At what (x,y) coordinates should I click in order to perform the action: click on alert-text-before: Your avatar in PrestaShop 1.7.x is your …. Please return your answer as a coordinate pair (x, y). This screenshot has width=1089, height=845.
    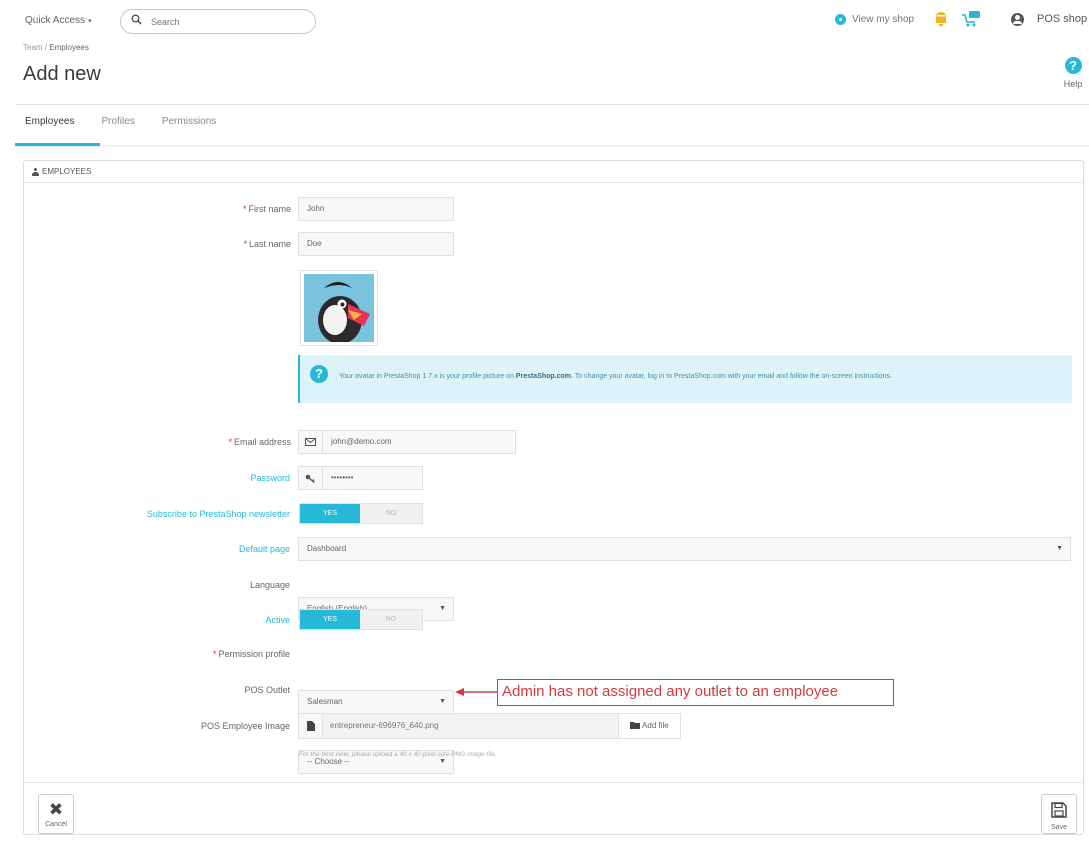
    Looking at the image, I should click on (427, 376).